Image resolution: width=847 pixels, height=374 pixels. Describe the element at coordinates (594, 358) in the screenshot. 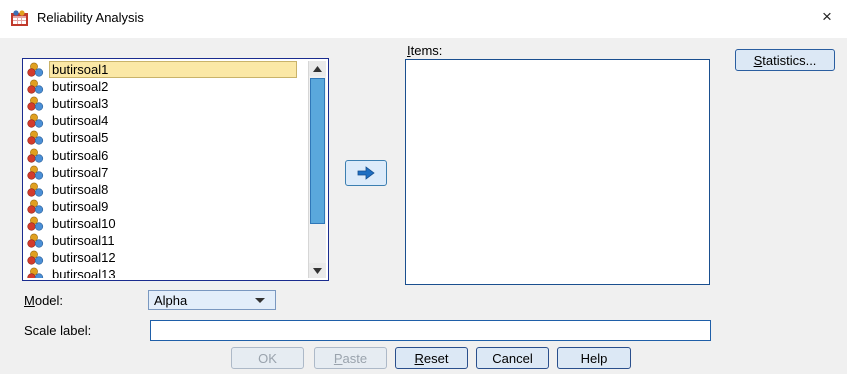

I see `help-button: Help` at that location.